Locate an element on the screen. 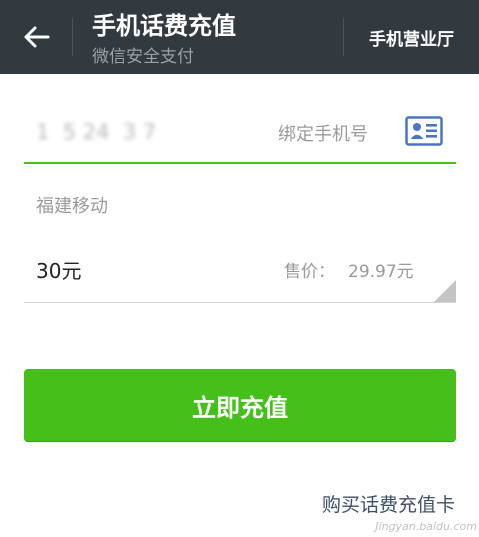 Image resolution: width=479 pixels, height=537 pixels. arrow-left-icon is located at coordinates (37, 37).